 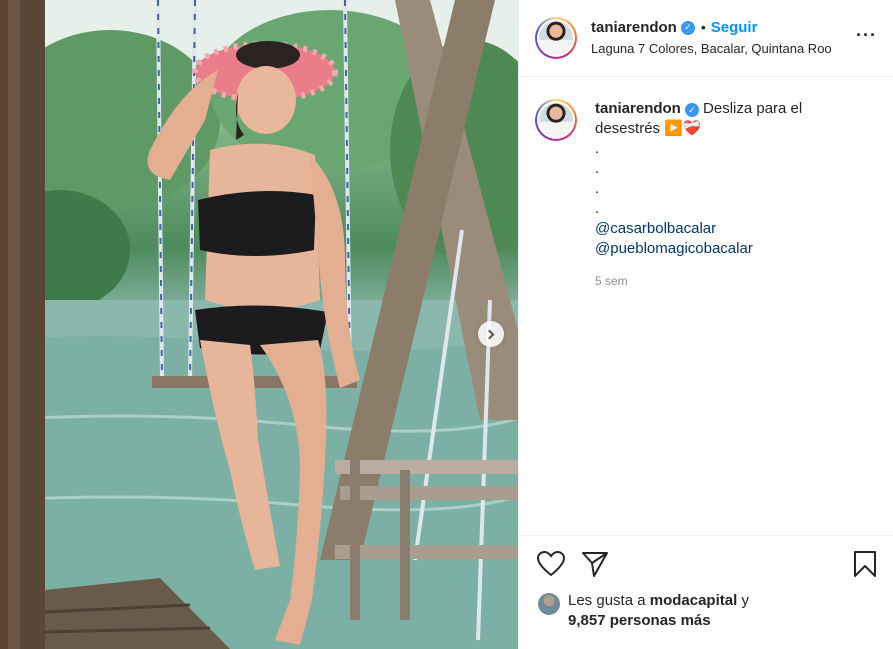 I want to click on action-bar, so click(x=706, y=563).